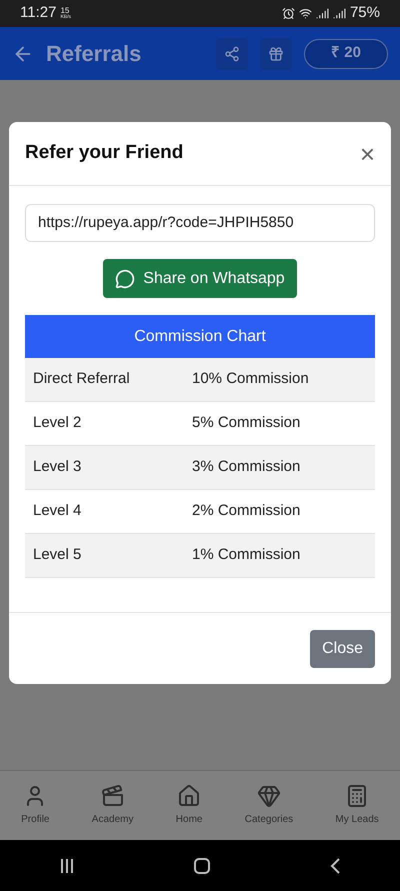 The height and width of the screenshot is (891, 400). I want to click on diamond-icon, so click(268, 796).